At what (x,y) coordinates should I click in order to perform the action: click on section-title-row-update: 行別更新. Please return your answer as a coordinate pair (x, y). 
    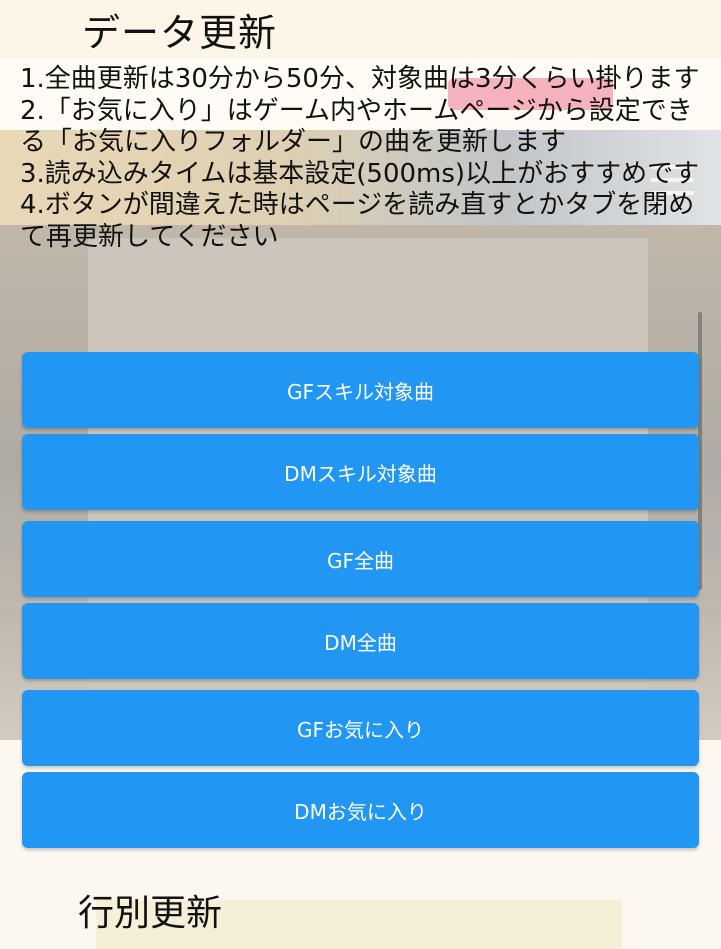
    Looking at the image, I should click on (150, 913).